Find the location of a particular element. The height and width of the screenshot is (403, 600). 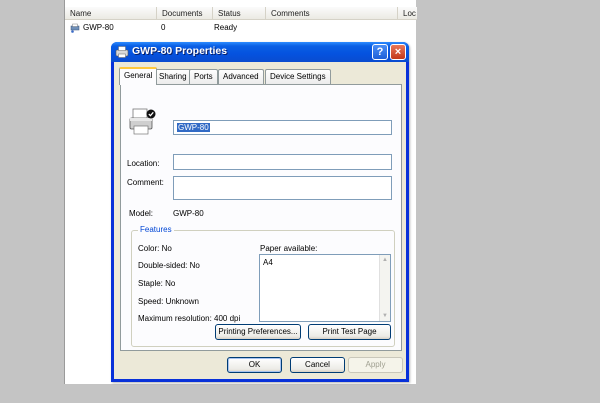

column-header-status: Status is located at coordinates (239, 13).